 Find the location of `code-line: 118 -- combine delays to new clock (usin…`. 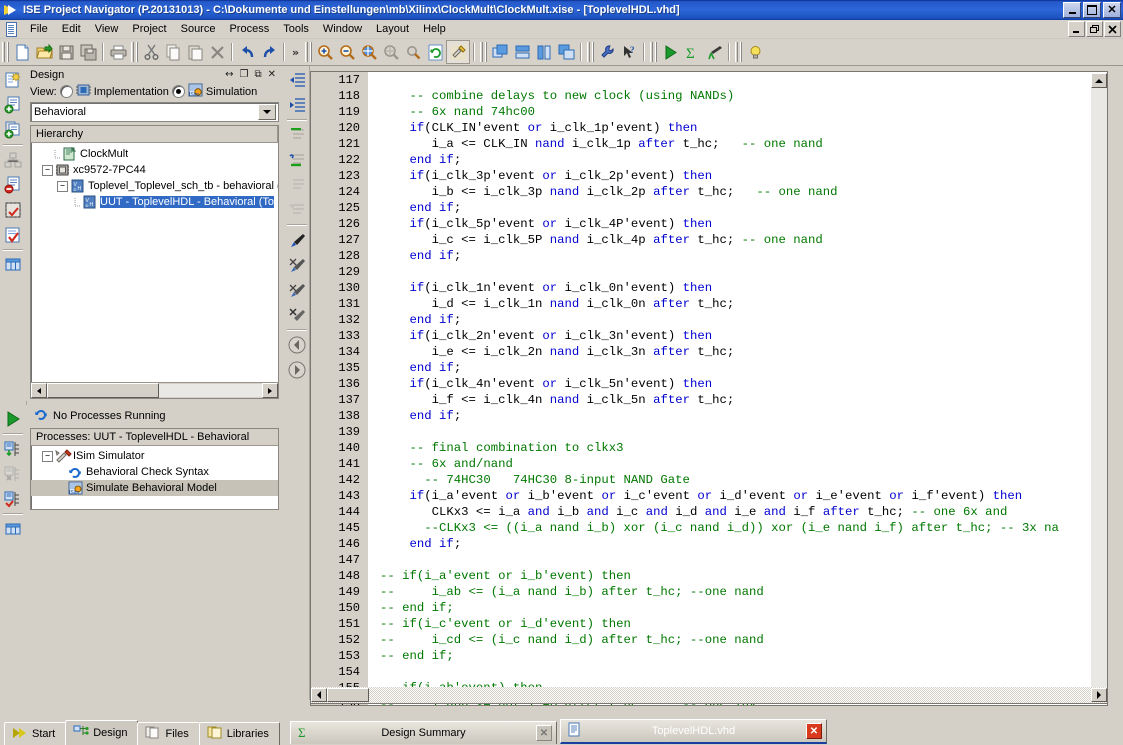

code-line: 118 -- combine delays to new clock (usin… is located at coordinates (709, 96).